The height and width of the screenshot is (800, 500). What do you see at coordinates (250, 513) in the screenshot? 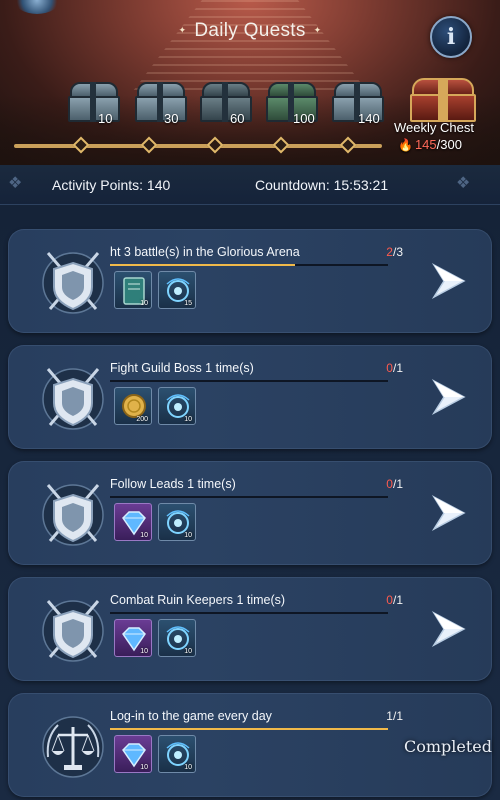
I see `quest-card: Follow Leads 1 time(s) 0/1 10 10` at bounding box center [250, 513].